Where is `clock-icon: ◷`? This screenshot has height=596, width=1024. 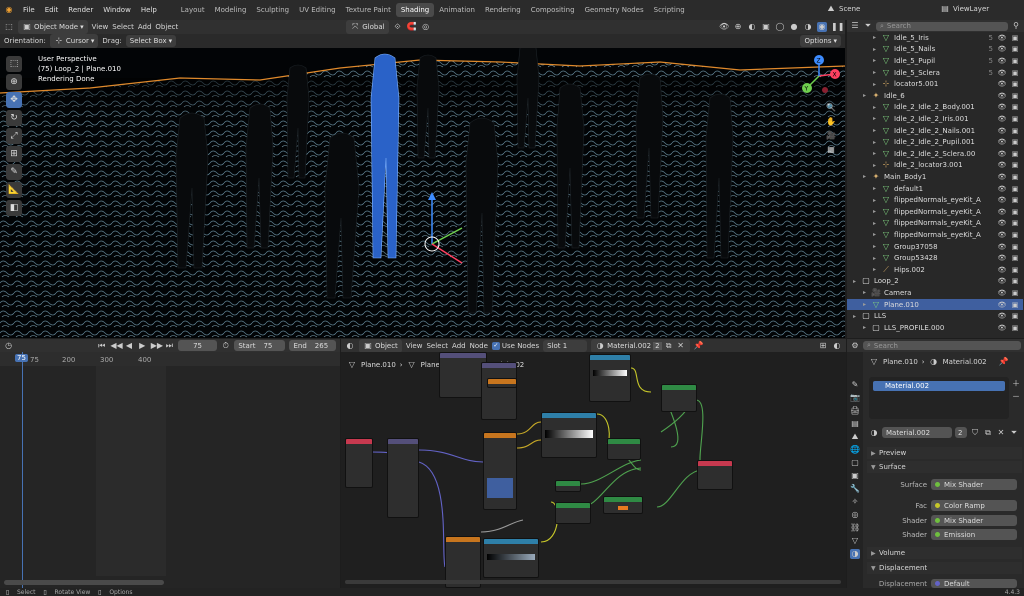 clock-icon: ◷ is located at coordinates (8, 346).